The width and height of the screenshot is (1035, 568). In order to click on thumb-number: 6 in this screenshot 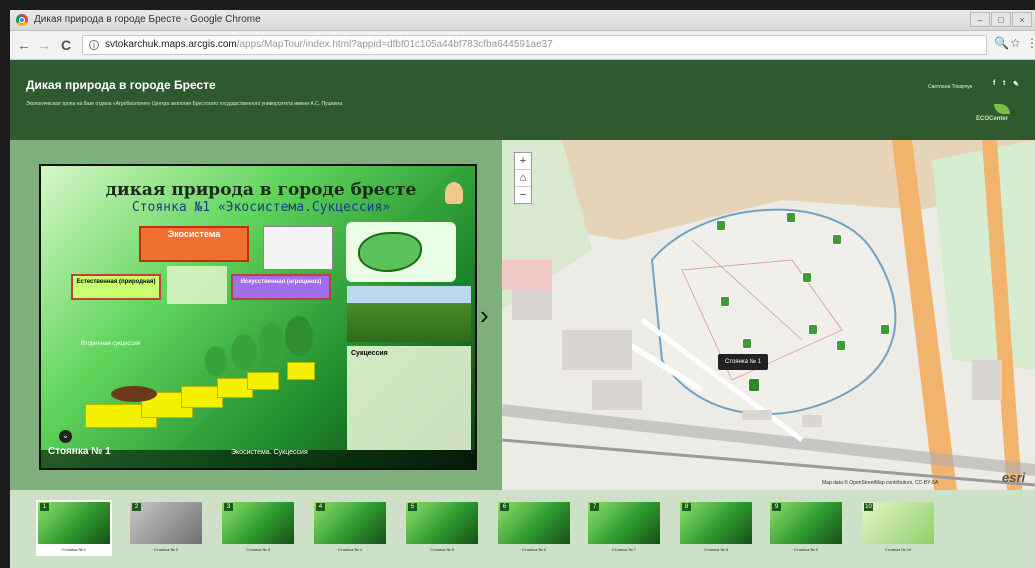, I will do `click(504, 507)`.